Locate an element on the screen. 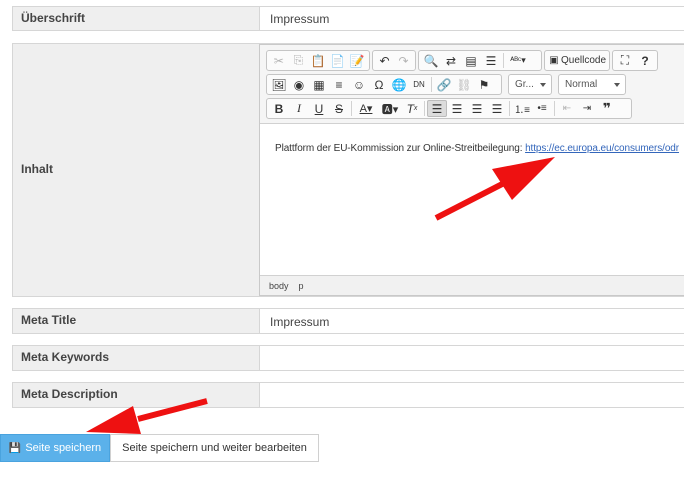 The image size is (684, 477). smiley-icon: ☺ is located at coordinates (359, 84).